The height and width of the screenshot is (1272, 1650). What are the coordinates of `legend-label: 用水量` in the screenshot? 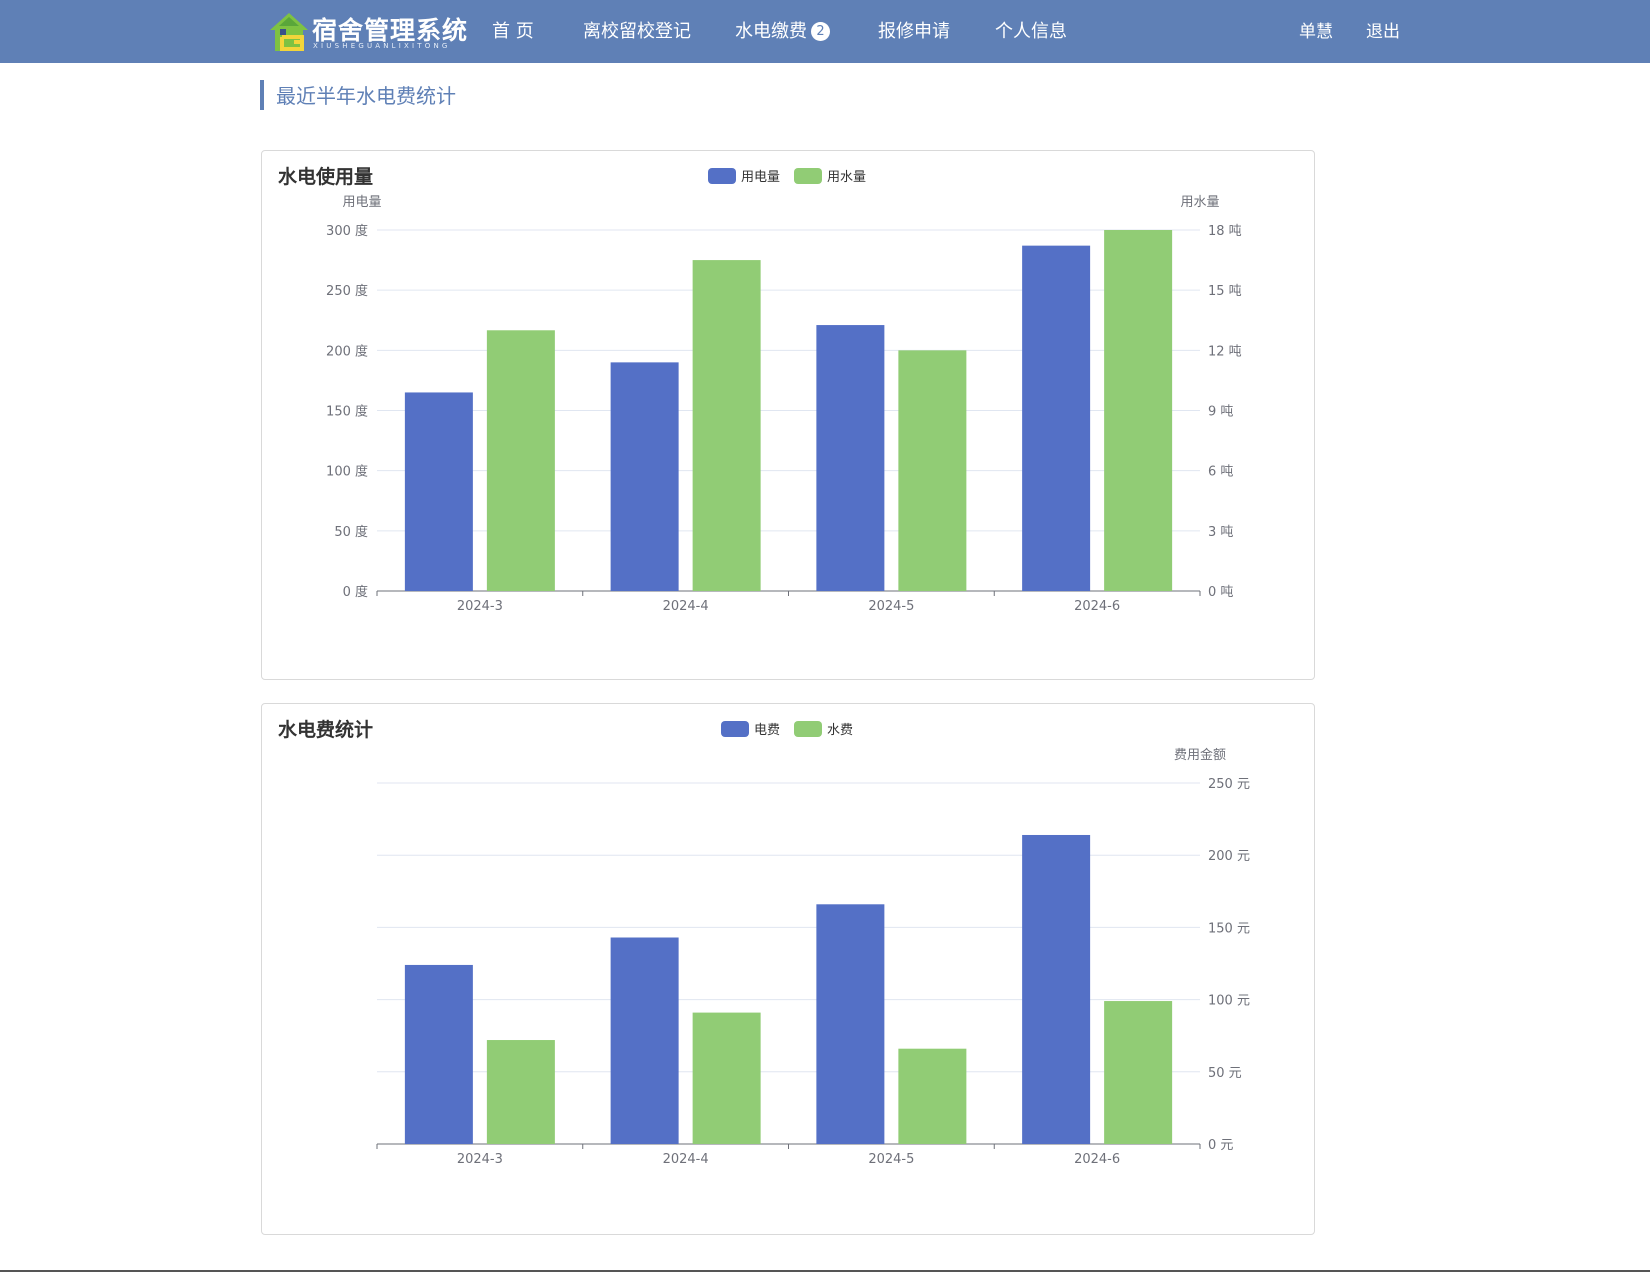 It's located at (846, 177).